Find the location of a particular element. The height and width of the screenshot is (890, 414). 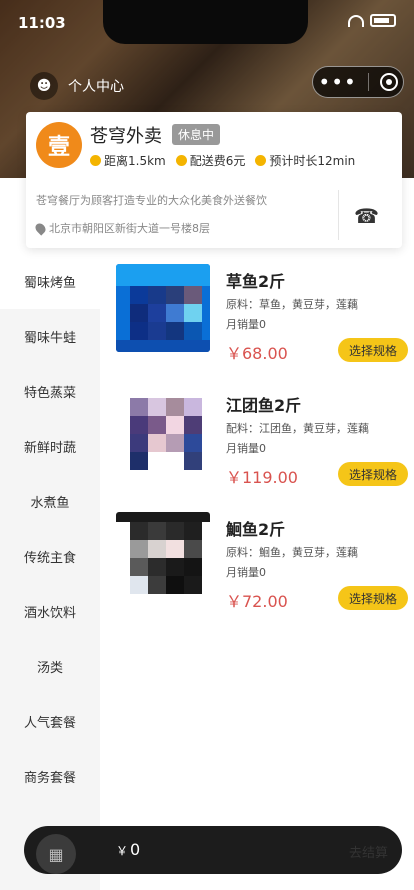

distance-info: 距离1.5km is located at coordinates (128, 160).